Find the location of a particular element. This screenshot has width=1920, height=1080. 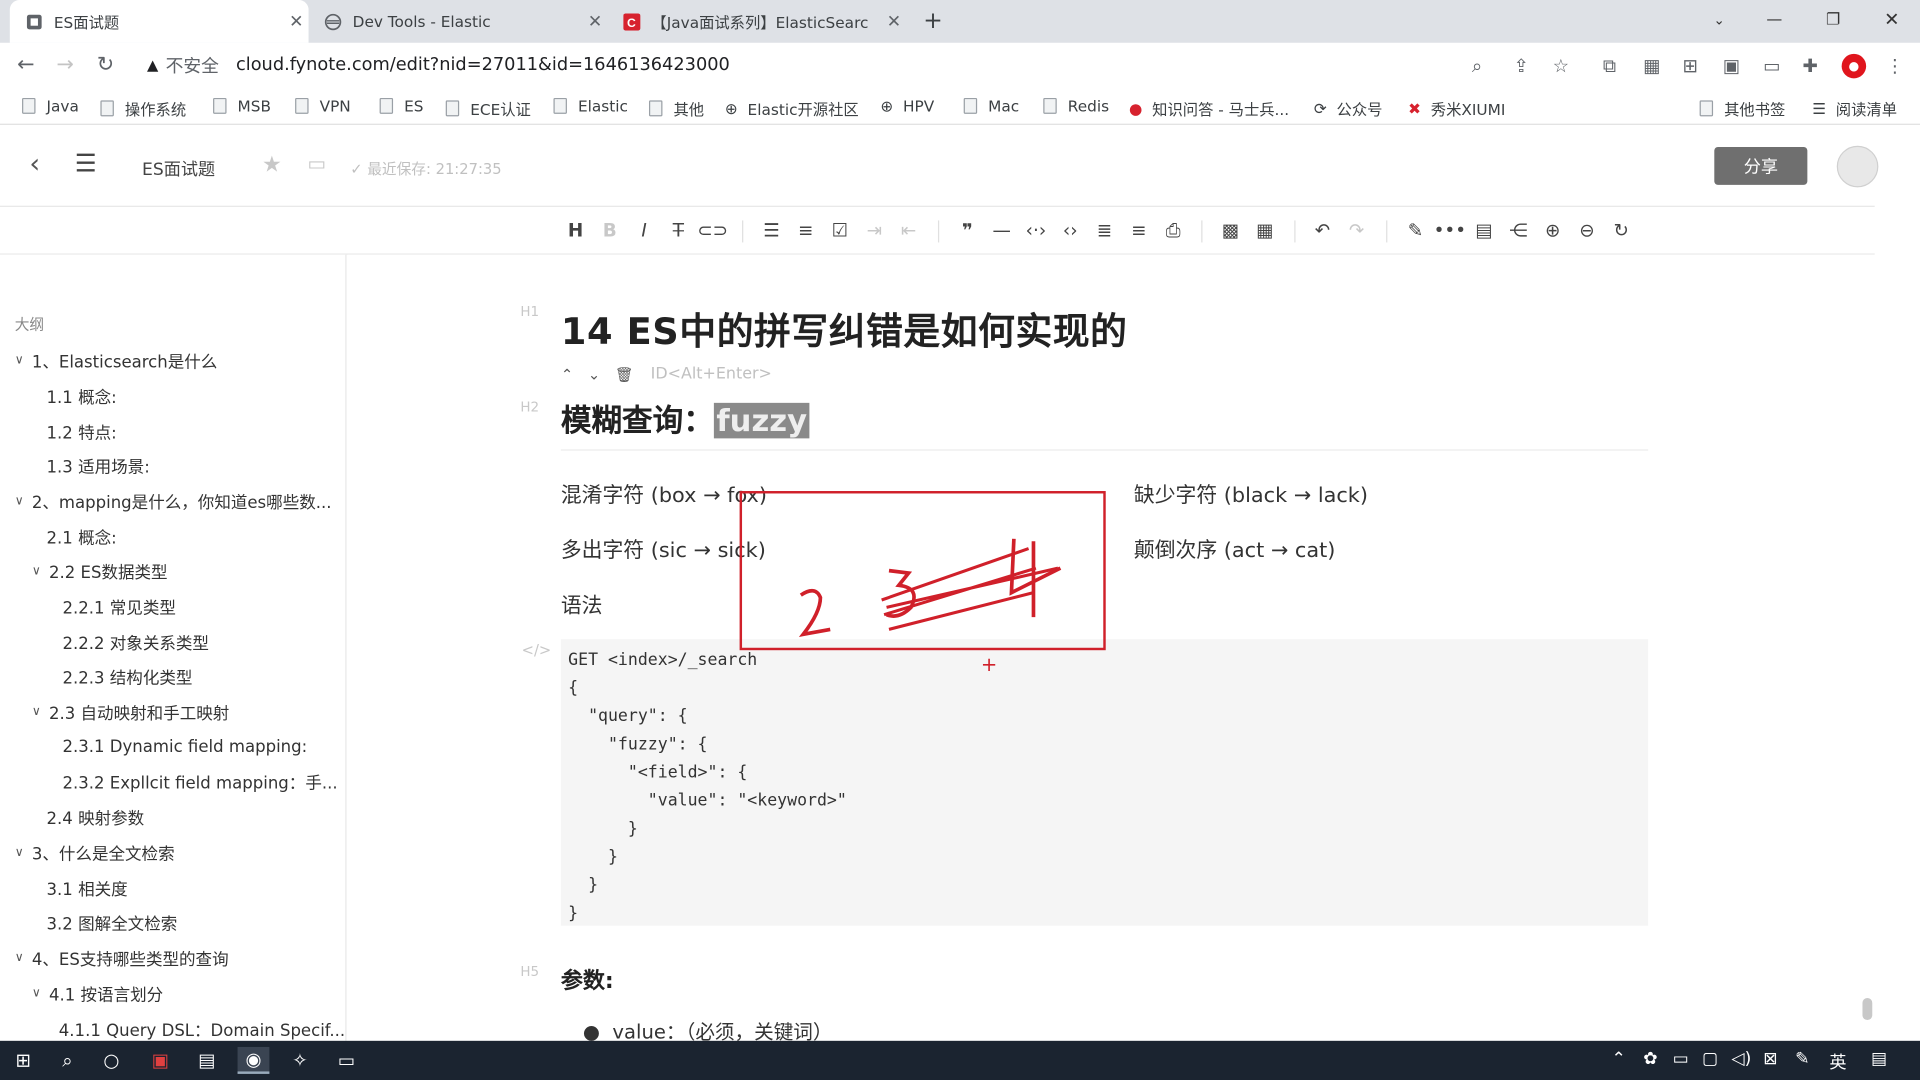

table-icon: ▦ is located at coordinates (1264, 230).